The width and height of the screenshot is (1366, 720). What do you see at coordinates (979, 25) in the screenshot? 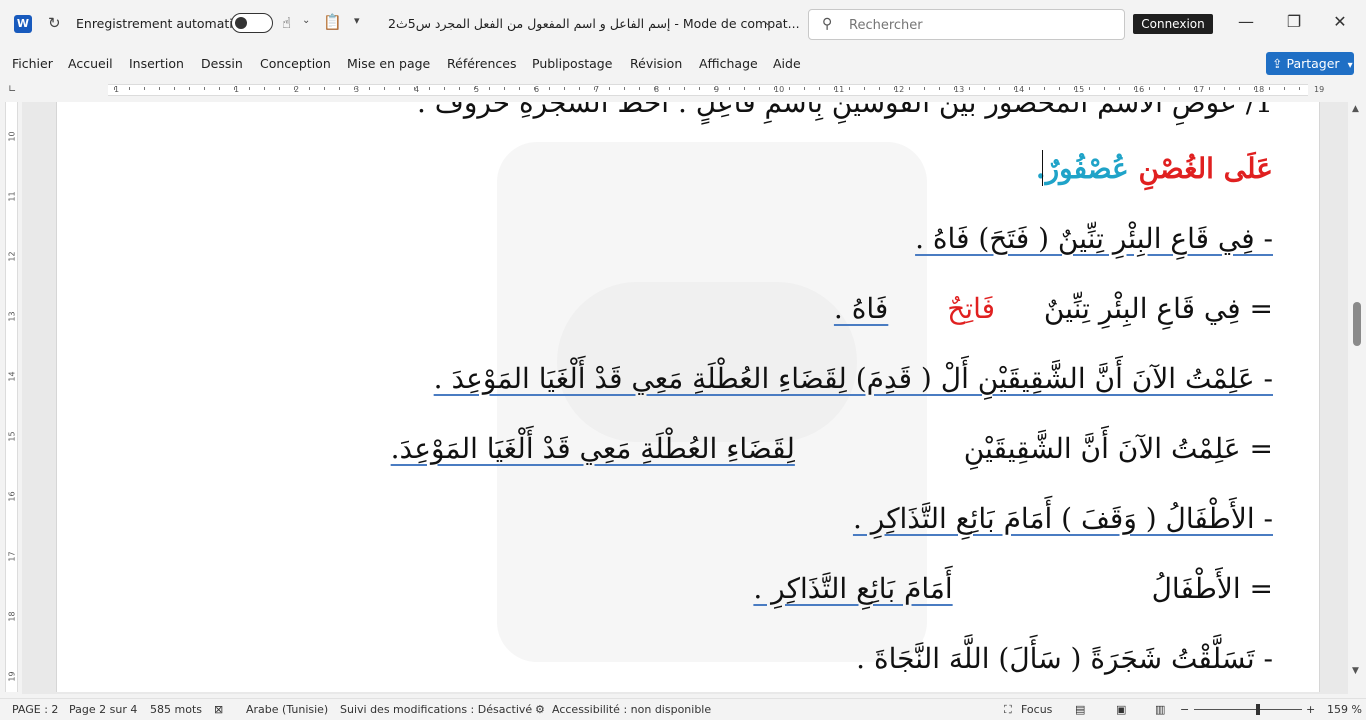
I see `search-input` at bounding box center [979, 25].